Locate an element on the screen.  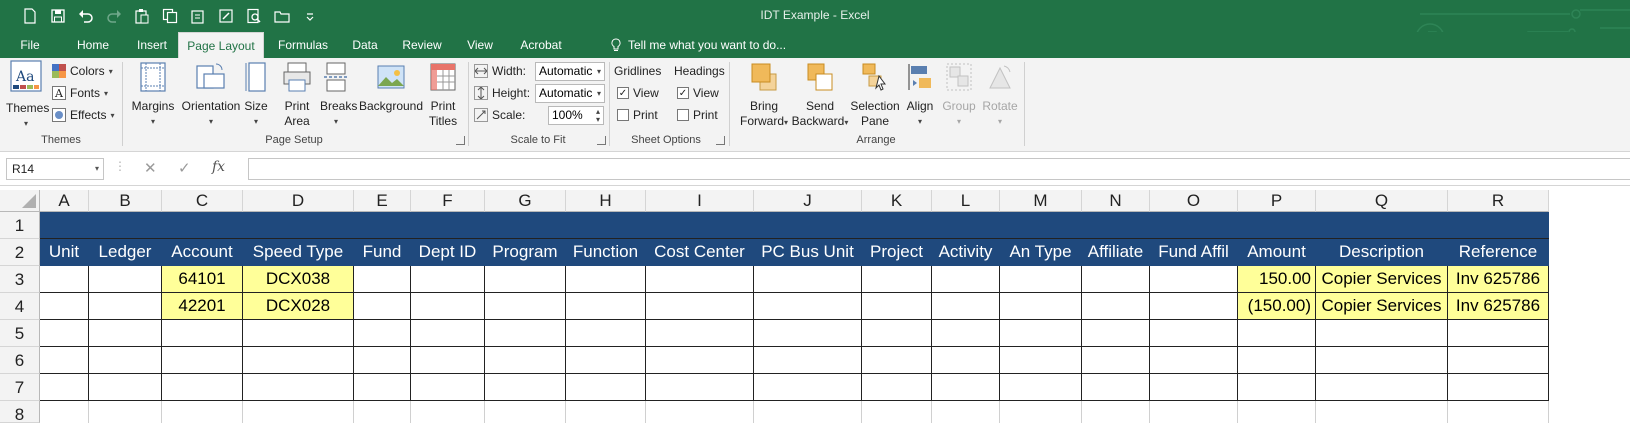
row-header-8: 8 is located at coordinates (20, 412).